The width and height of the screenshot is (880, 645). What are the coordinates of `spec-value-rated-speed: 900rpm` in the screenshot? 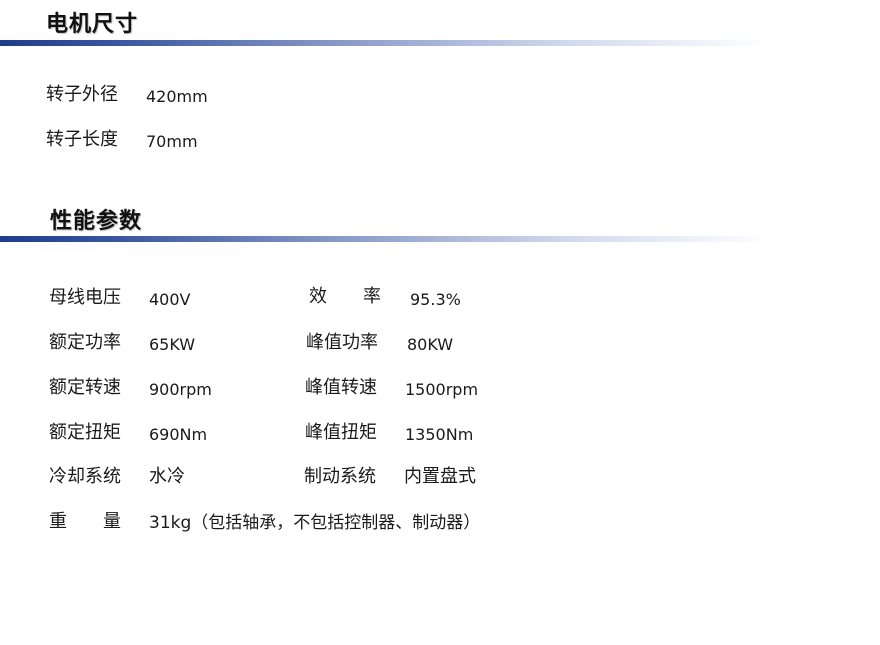 It's located at (180, 389).